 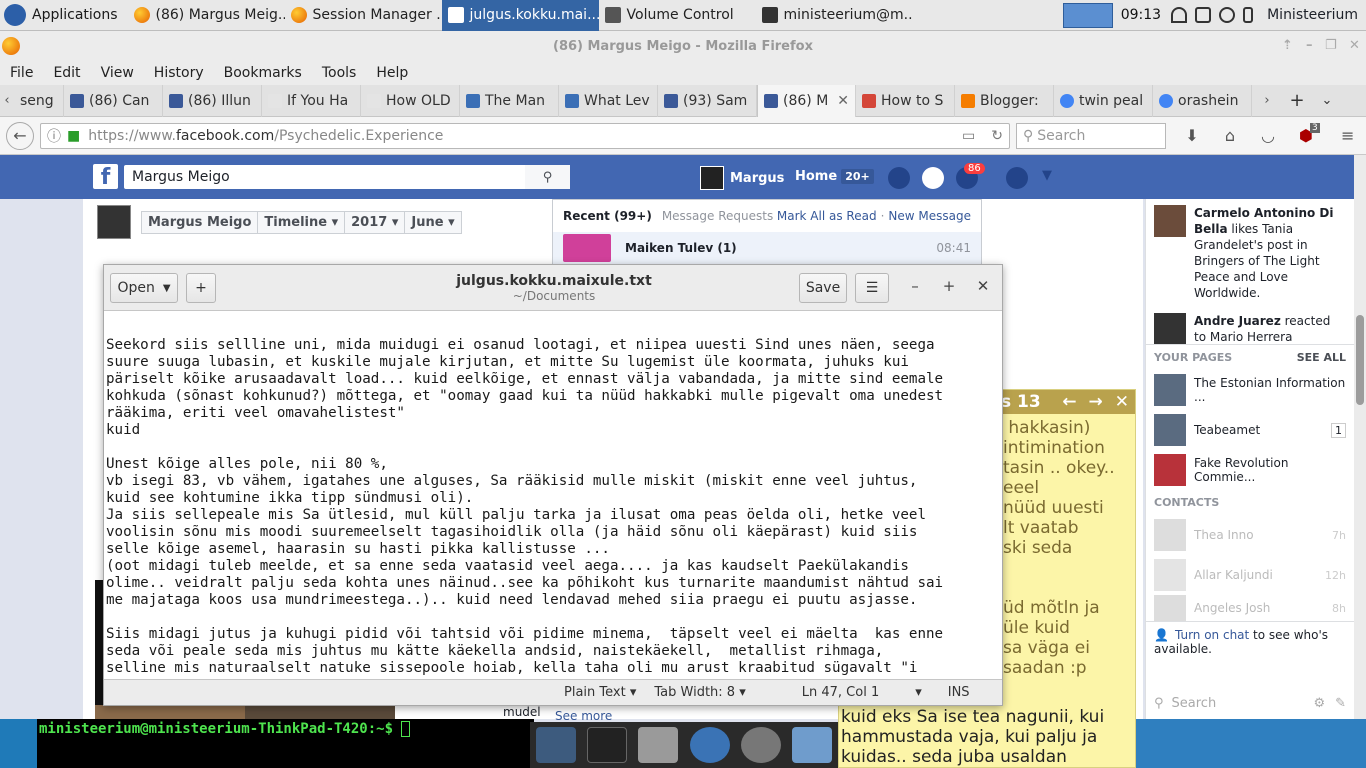 What do you see at coordinates (949, 288) in the screenshot?
I see `maximize-icon: +` at bounding box center [949, 288].